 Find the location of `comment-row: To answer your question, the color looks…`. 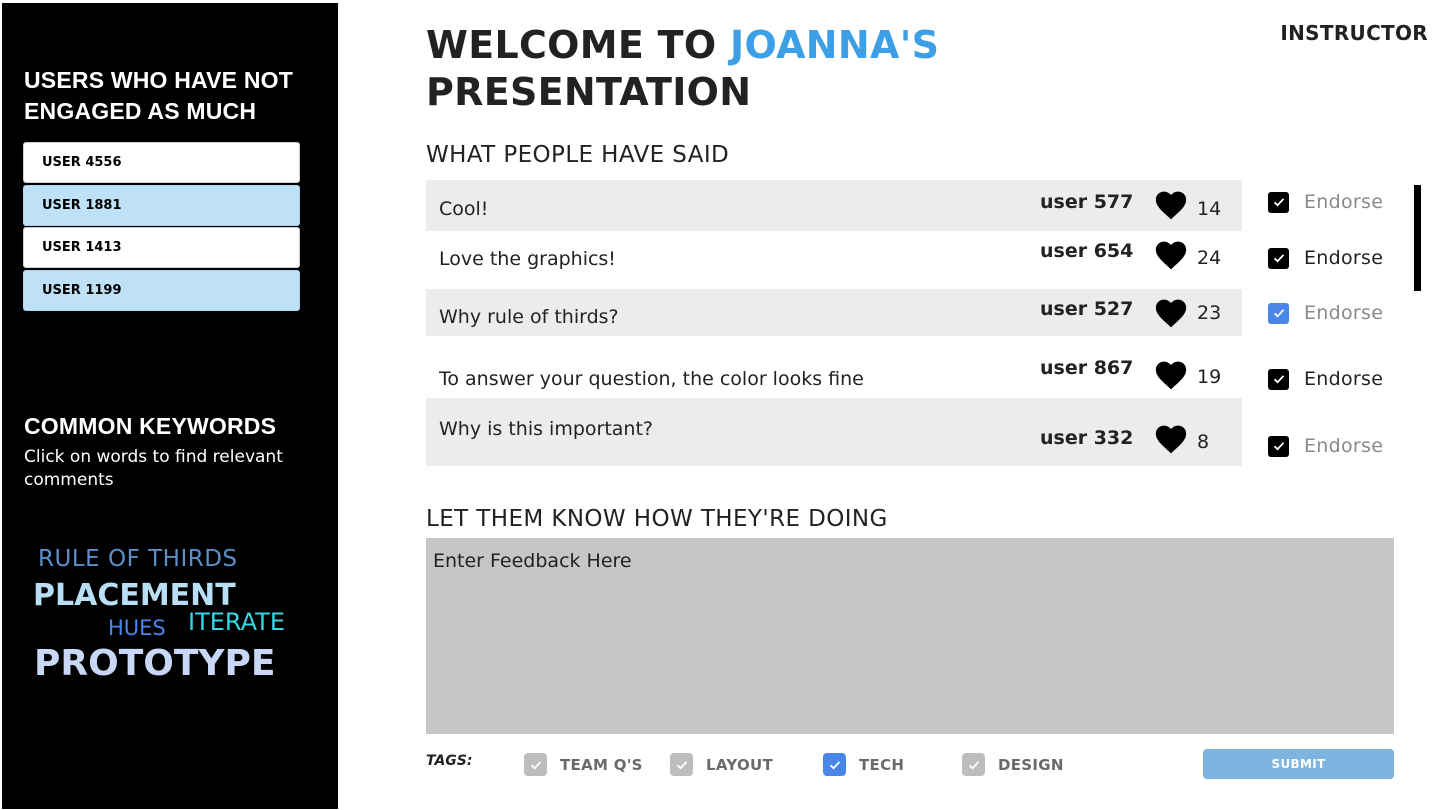

comment-row: To answer your question, the color looks… is located at coordinates (834, 367).